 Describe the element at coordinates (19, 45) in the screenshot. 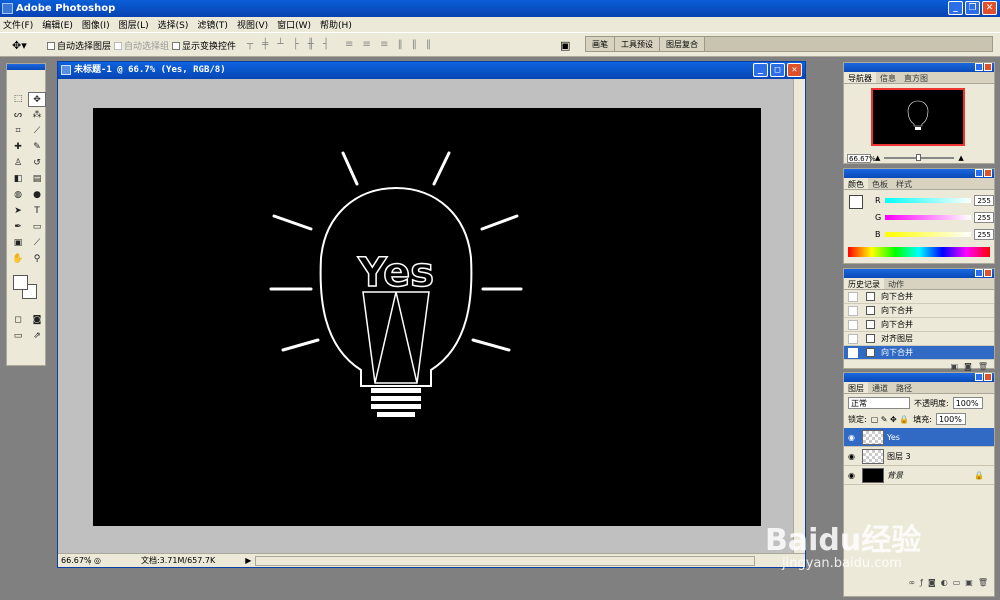

I see `move-tool-preset-icon: ✥▾` at that location.